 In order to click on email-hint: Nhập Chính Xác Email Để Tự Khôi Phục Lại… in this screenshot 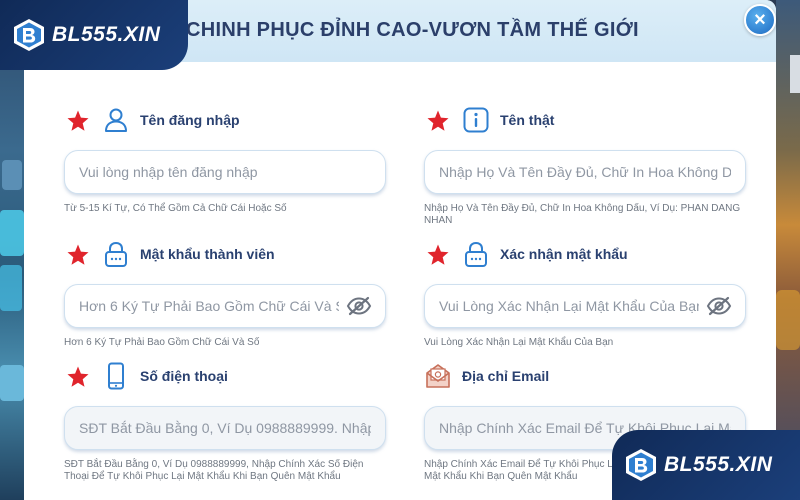, I will do `click(522, 470)`.